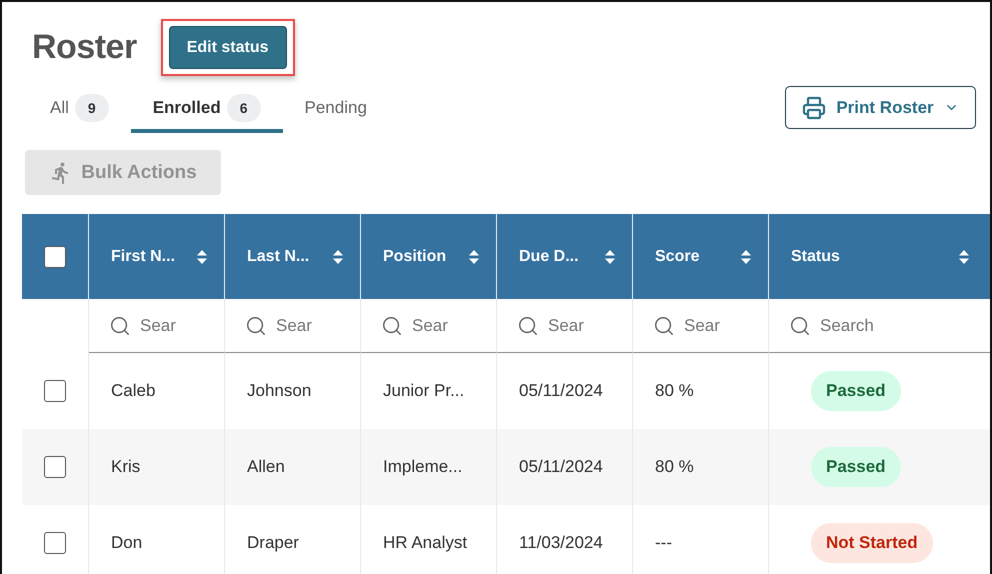 This screenshot has height=574, width=992. I want to click on page-title: Roster, so click(84, 47).